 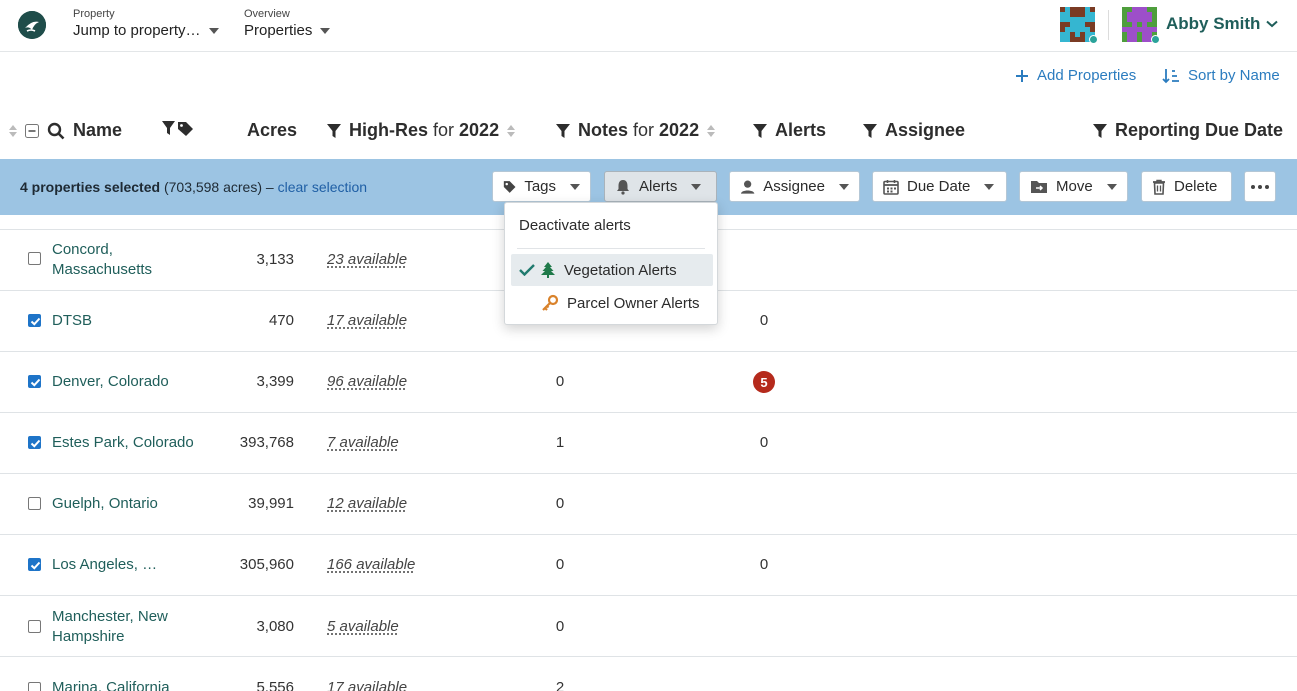 What do you see at coordinates (72, 321) in the screenshot?
I see `property-name-link: DTSB` at bounding box center [72, 321].